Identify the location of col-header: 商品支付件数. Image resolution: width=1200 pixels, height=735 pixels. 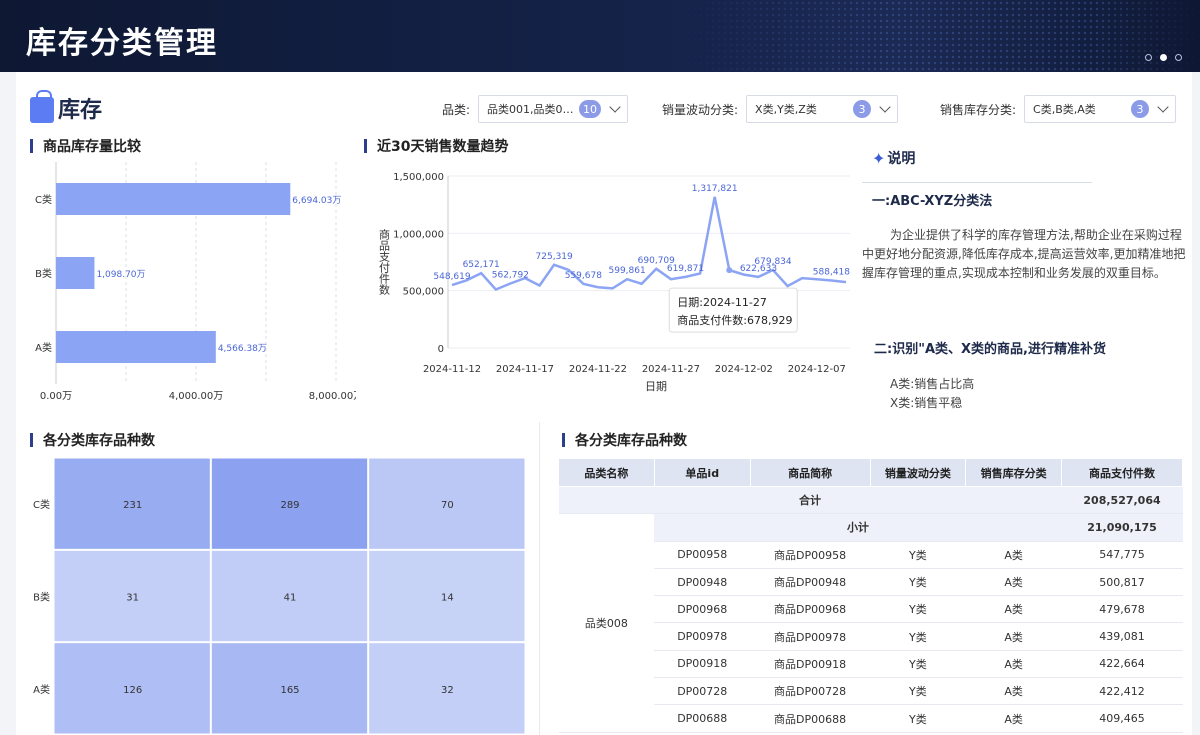
(1122, 472).